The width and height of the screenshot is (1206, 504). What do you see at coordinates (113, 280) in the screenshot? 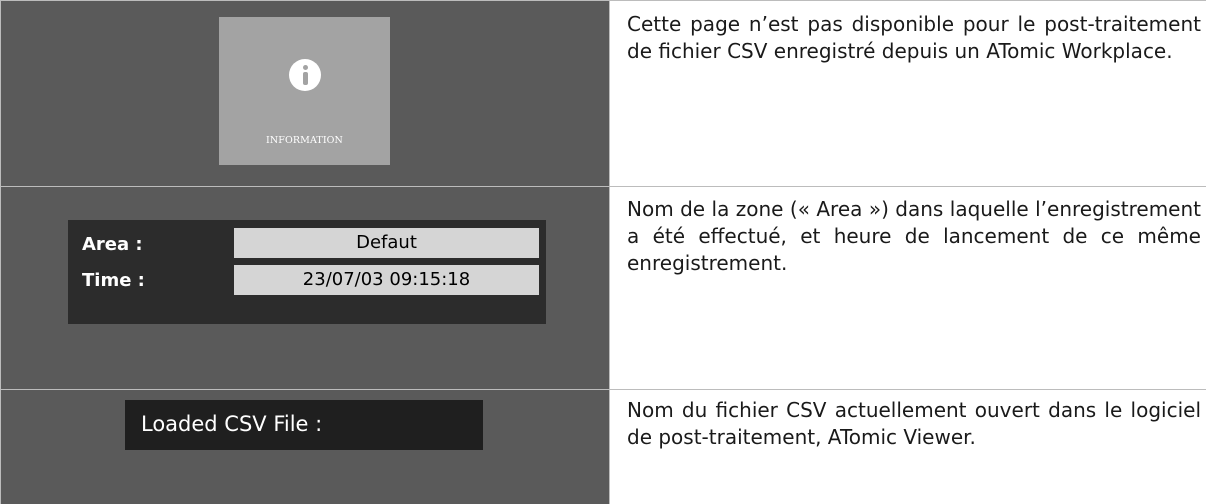
I see `time-label: Time :` at bounding box center [113, 280].